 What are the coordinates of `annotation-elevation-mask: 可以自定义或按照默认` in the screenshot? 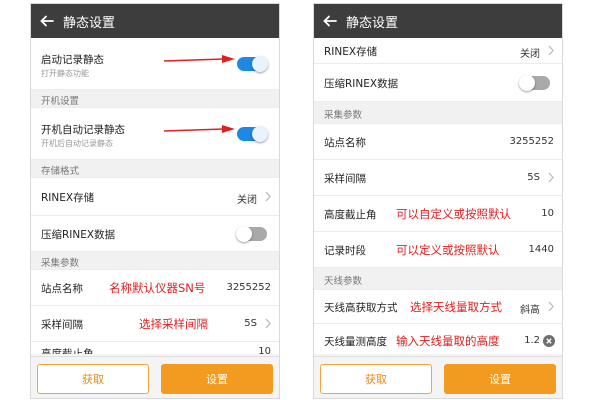 It's located at (453, 214).